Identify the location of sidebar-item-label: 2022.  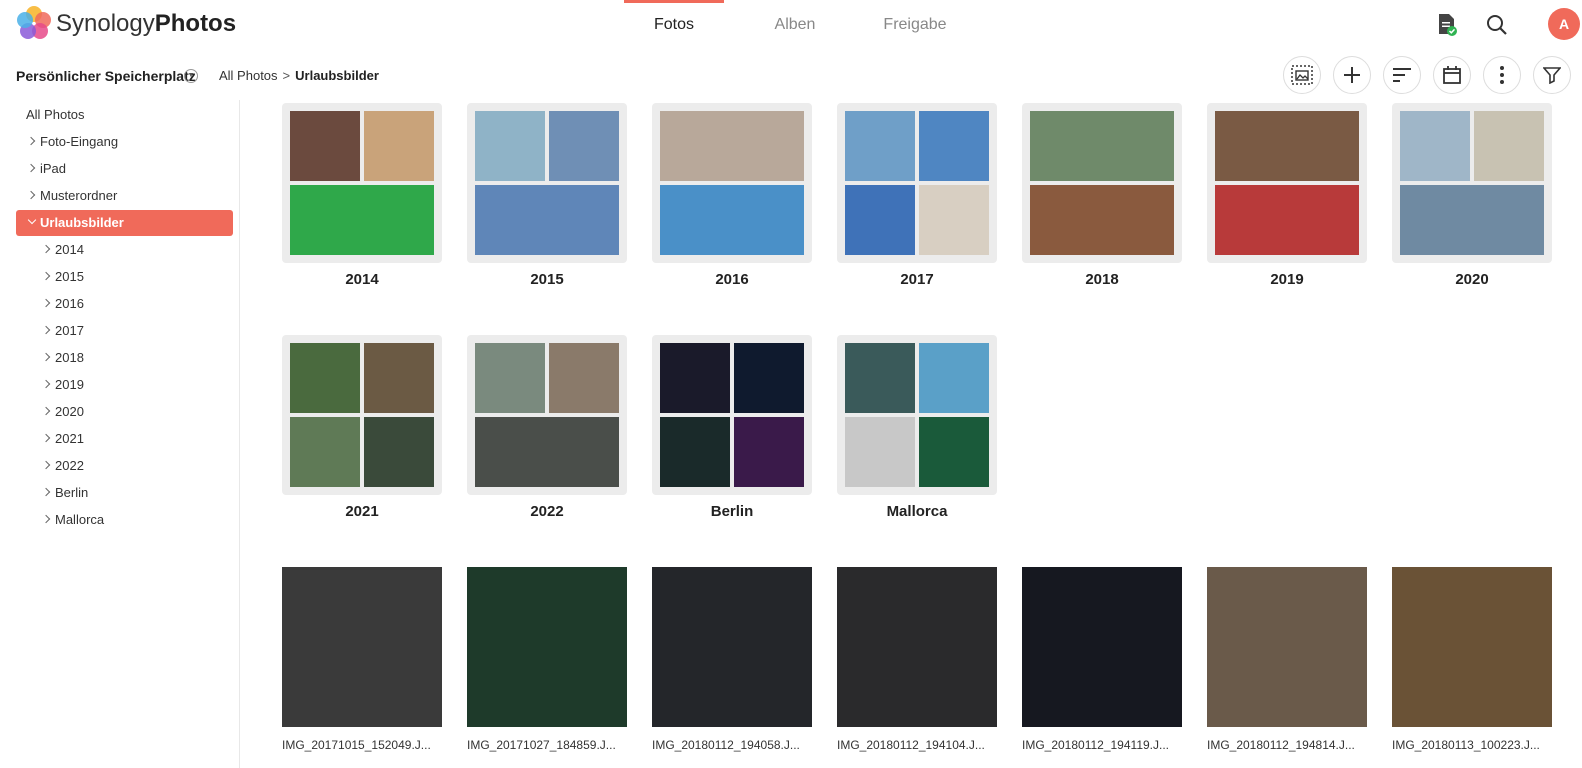
(69, 465).